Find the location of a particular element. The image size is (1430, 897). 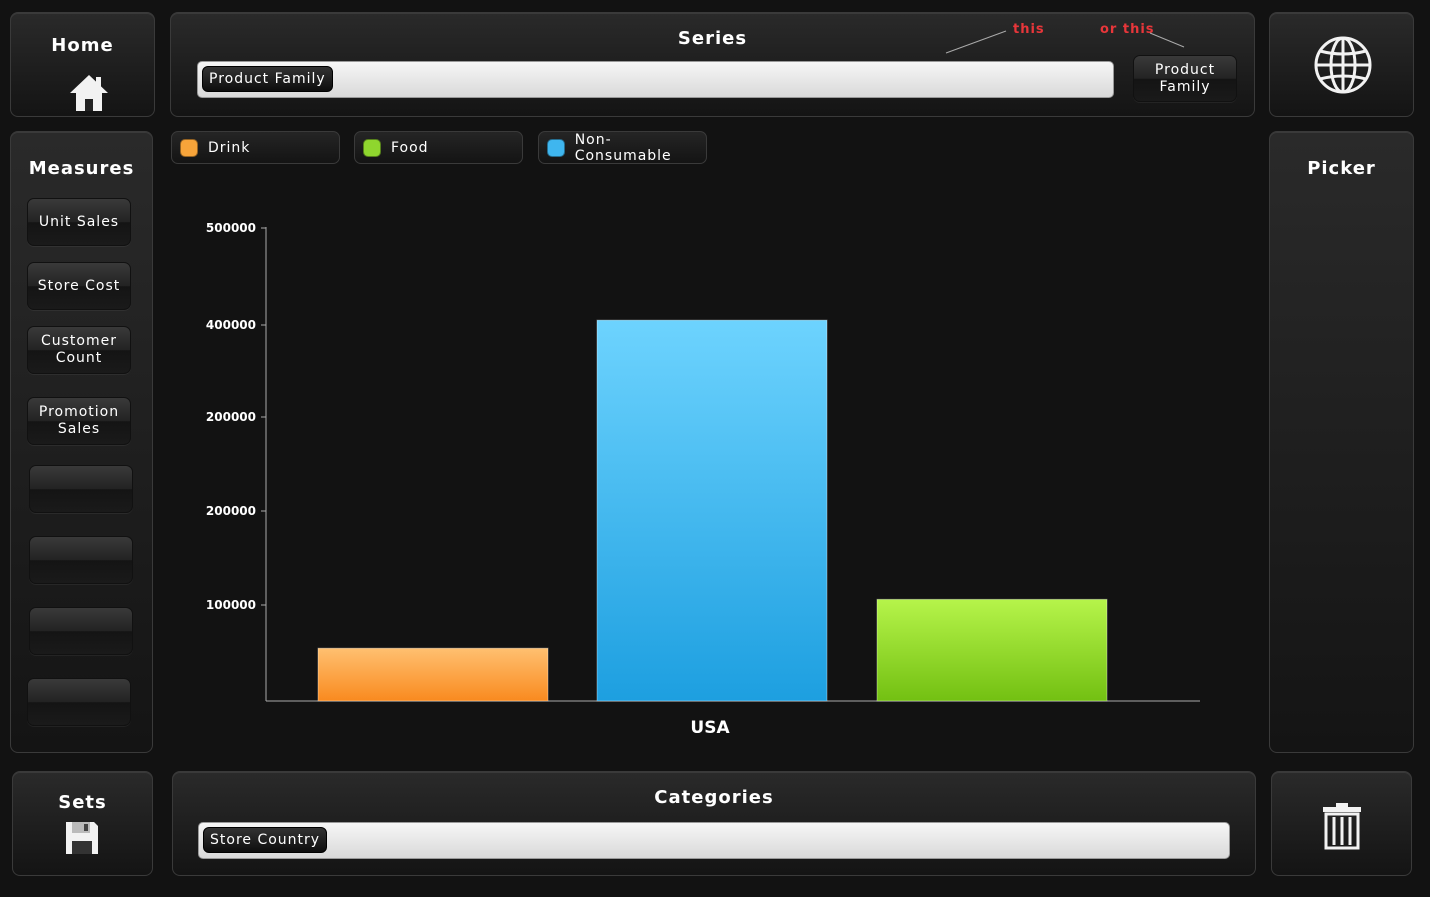

legend-non-consumable: Non-Consumable is located at coordinates (622, 147).